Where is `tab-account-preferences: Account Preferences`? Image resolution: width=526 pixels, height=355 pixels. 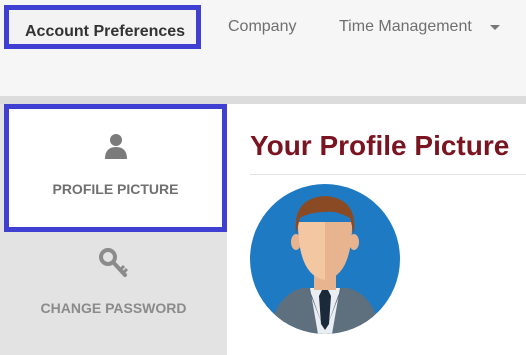
tab-account-preferences: Account Preferences is located at coordinates (102, 27).